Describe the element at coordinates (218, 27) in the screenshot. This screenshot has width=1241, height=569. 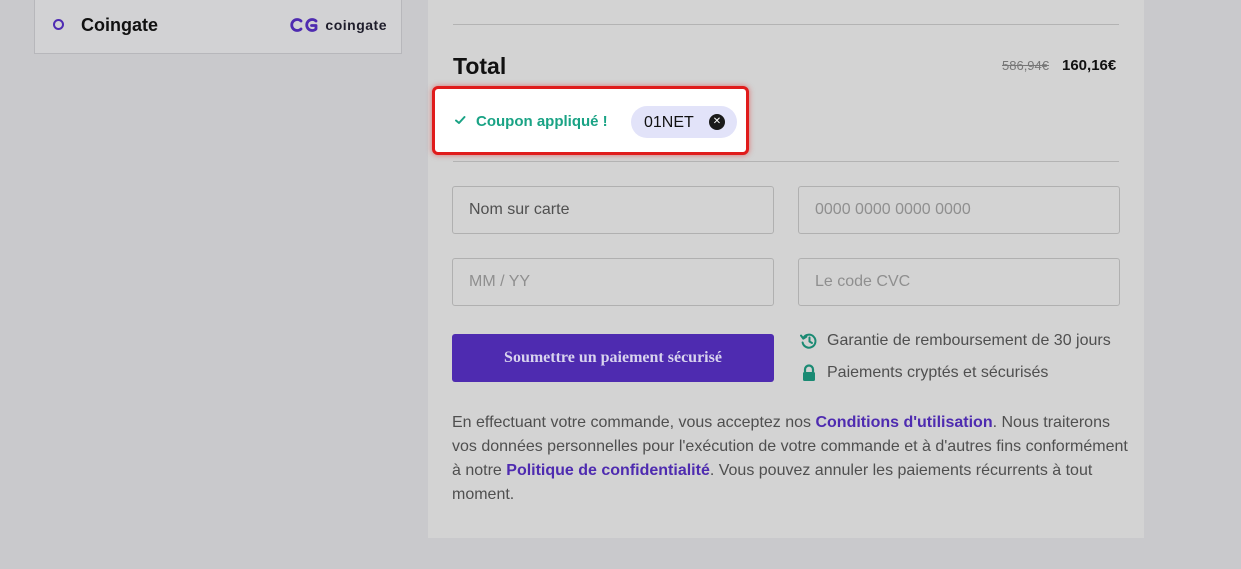
I see `payment-option-coingate: Coingate coingate` at that location.